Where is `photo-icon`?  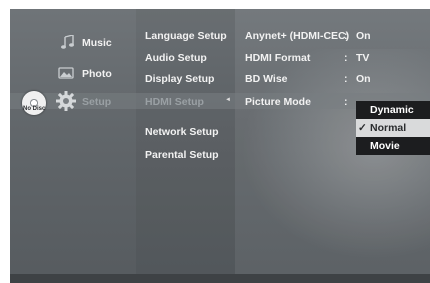 photo-icon is located at coordinates (66, 73).